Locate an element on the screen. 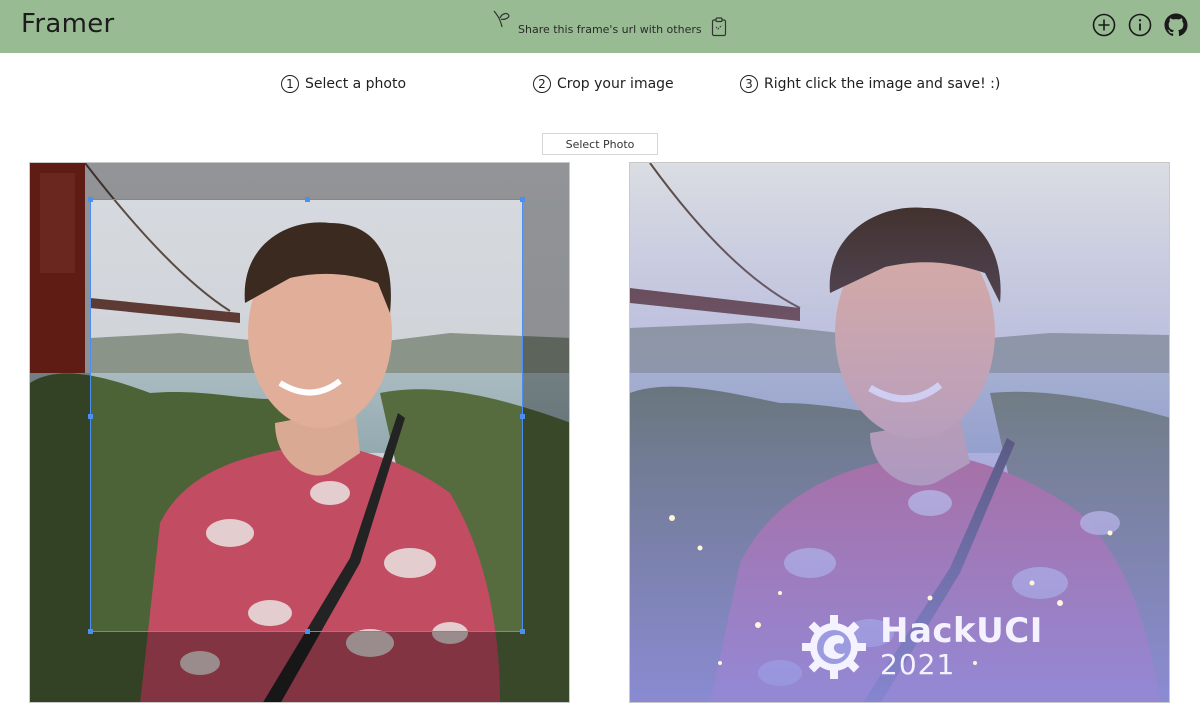  step-label: Right click the image and save! :) is located at coordinates (882, 84).